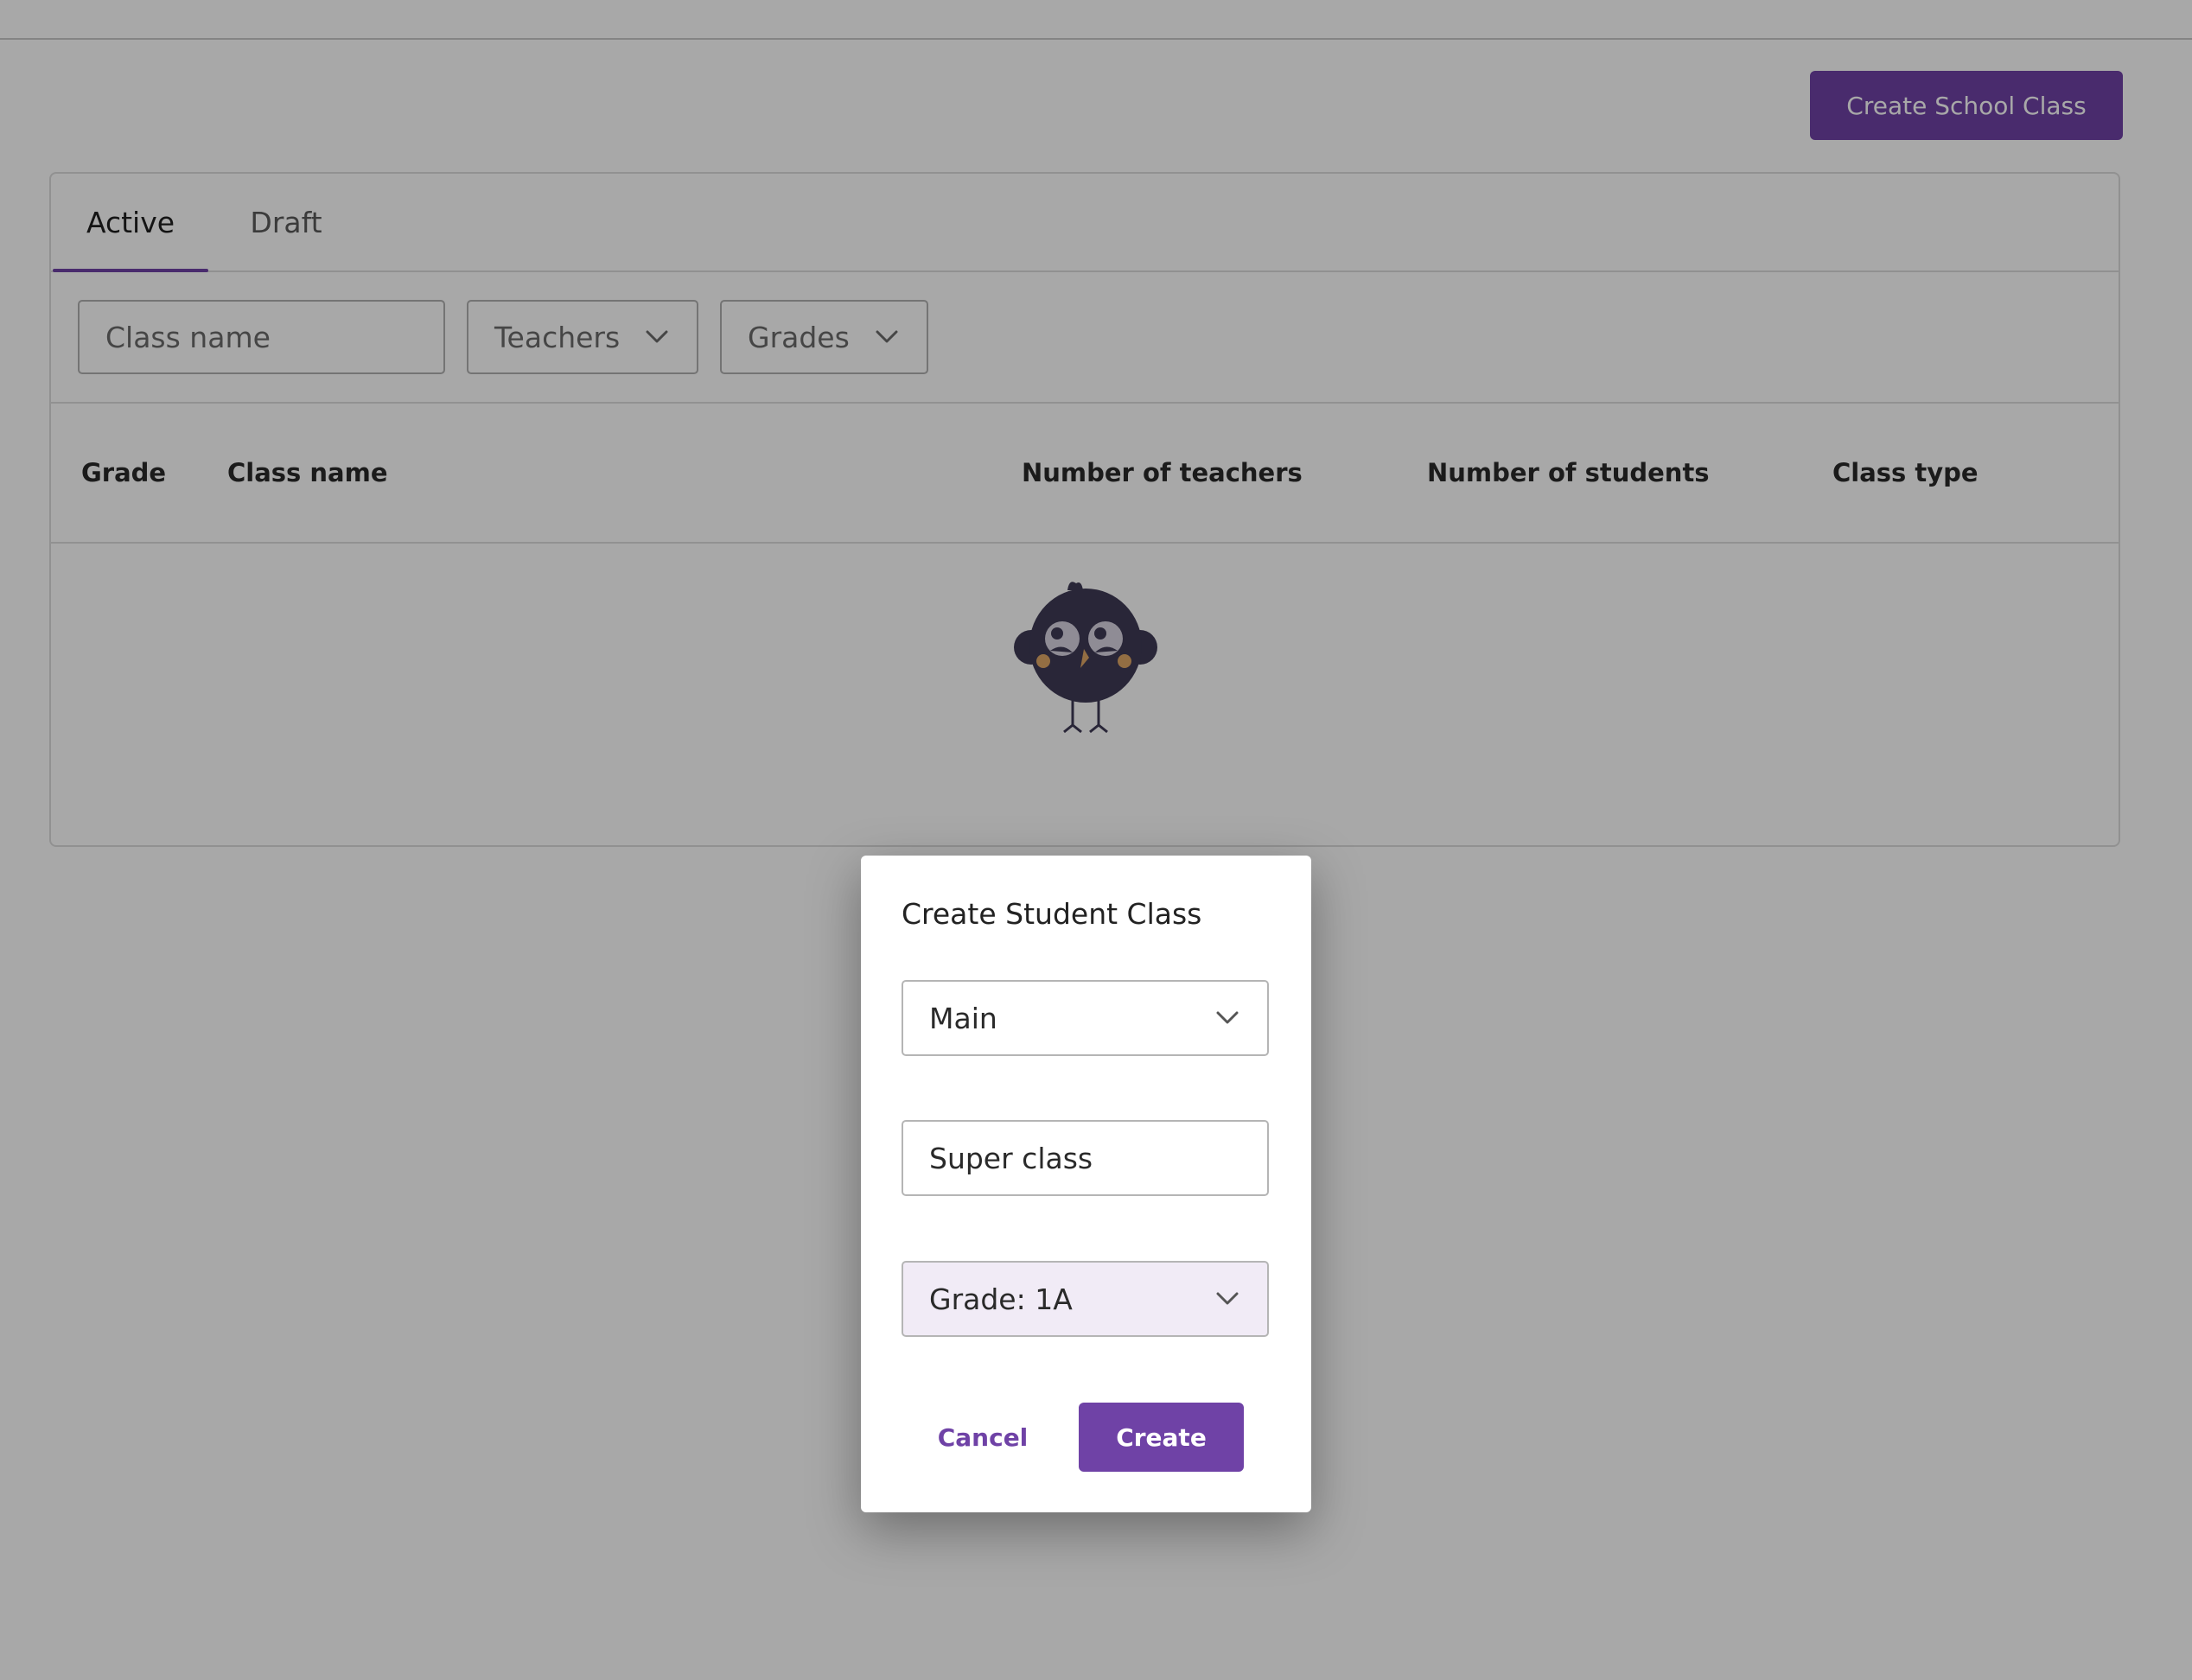  What do you see at coordinates (982, 1437) in the screenshot?
I see `cancel-button: Cancel` at bounding box center [982, 1437].